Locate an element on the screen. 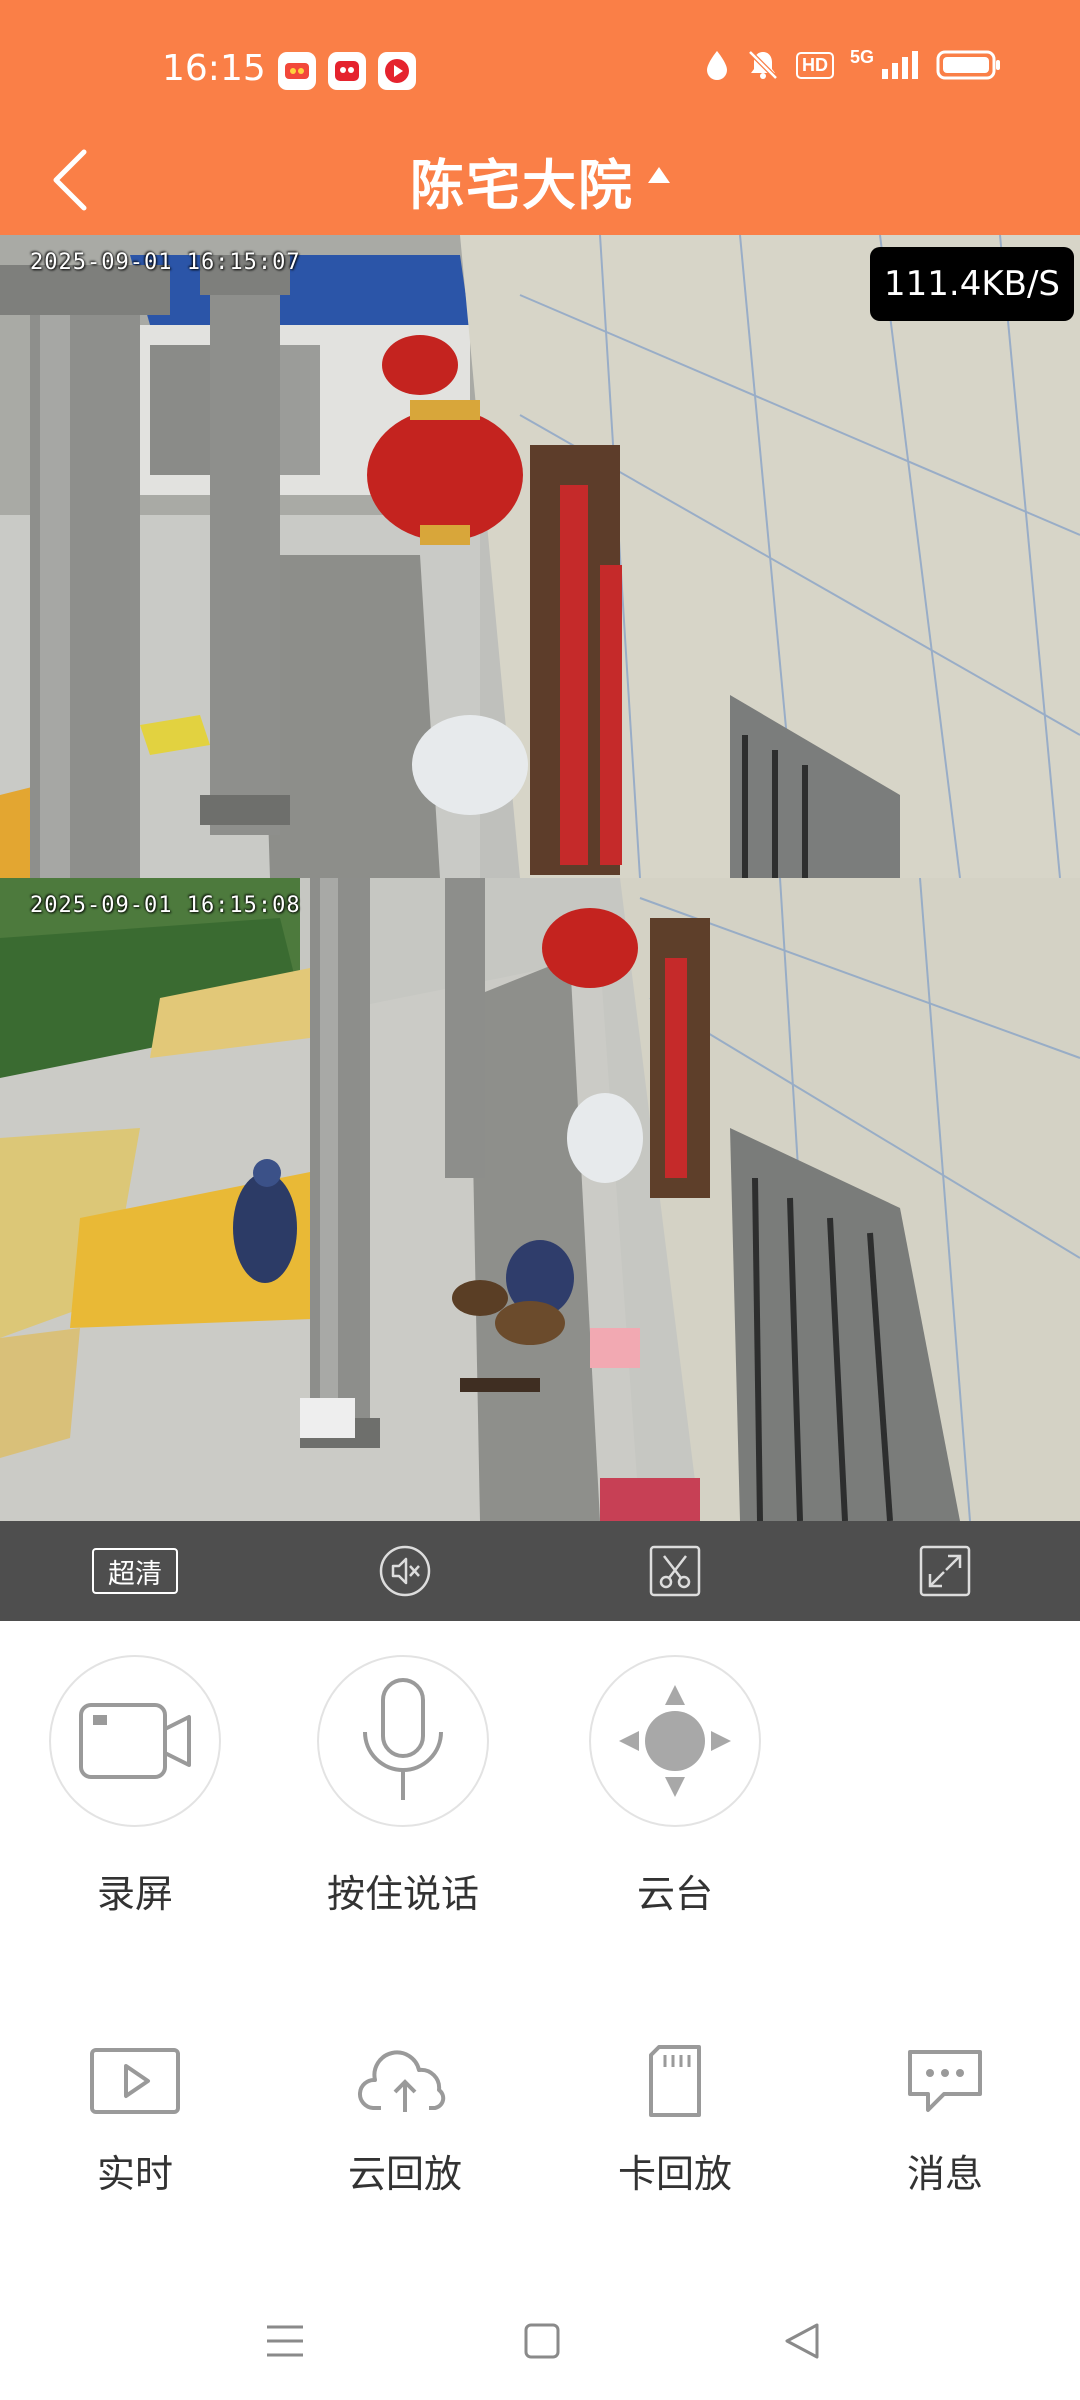 The height and width of the screenshot is (2400, 1080). record-button: 录屏 is located at coordinates (135, 1786).